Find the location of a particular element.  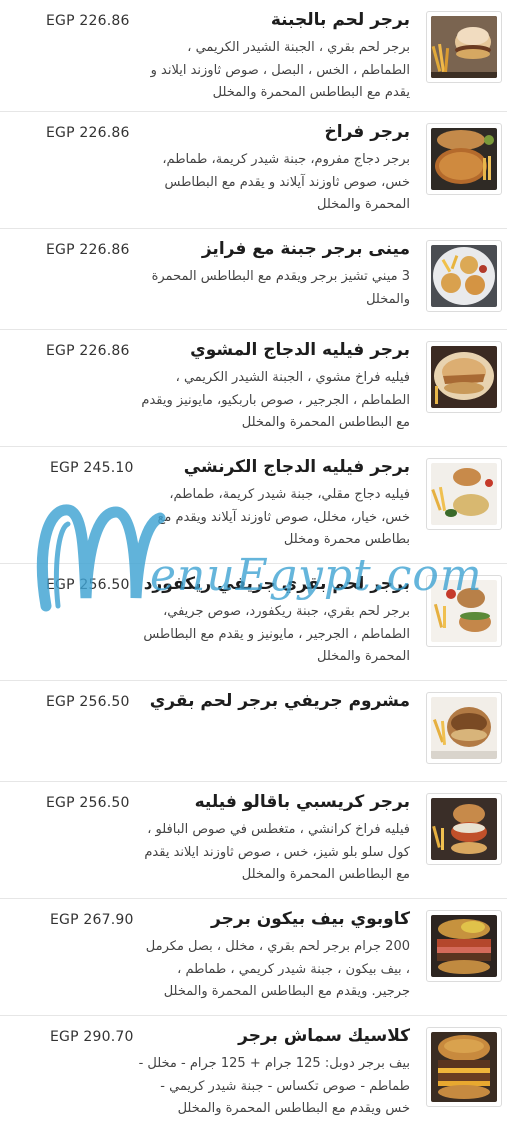

item-title: برجر فيليه الدجاج المشوي is located at coordinates (300, 350).